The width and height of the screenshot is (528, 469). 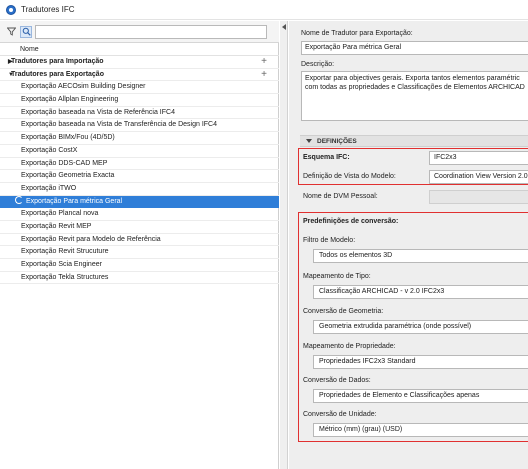 What do you see at coordinates (351, 221) in the screenshot?
I see `conversion-presets-title: Predefinições de conversão:` at bounding box center [351, 221].